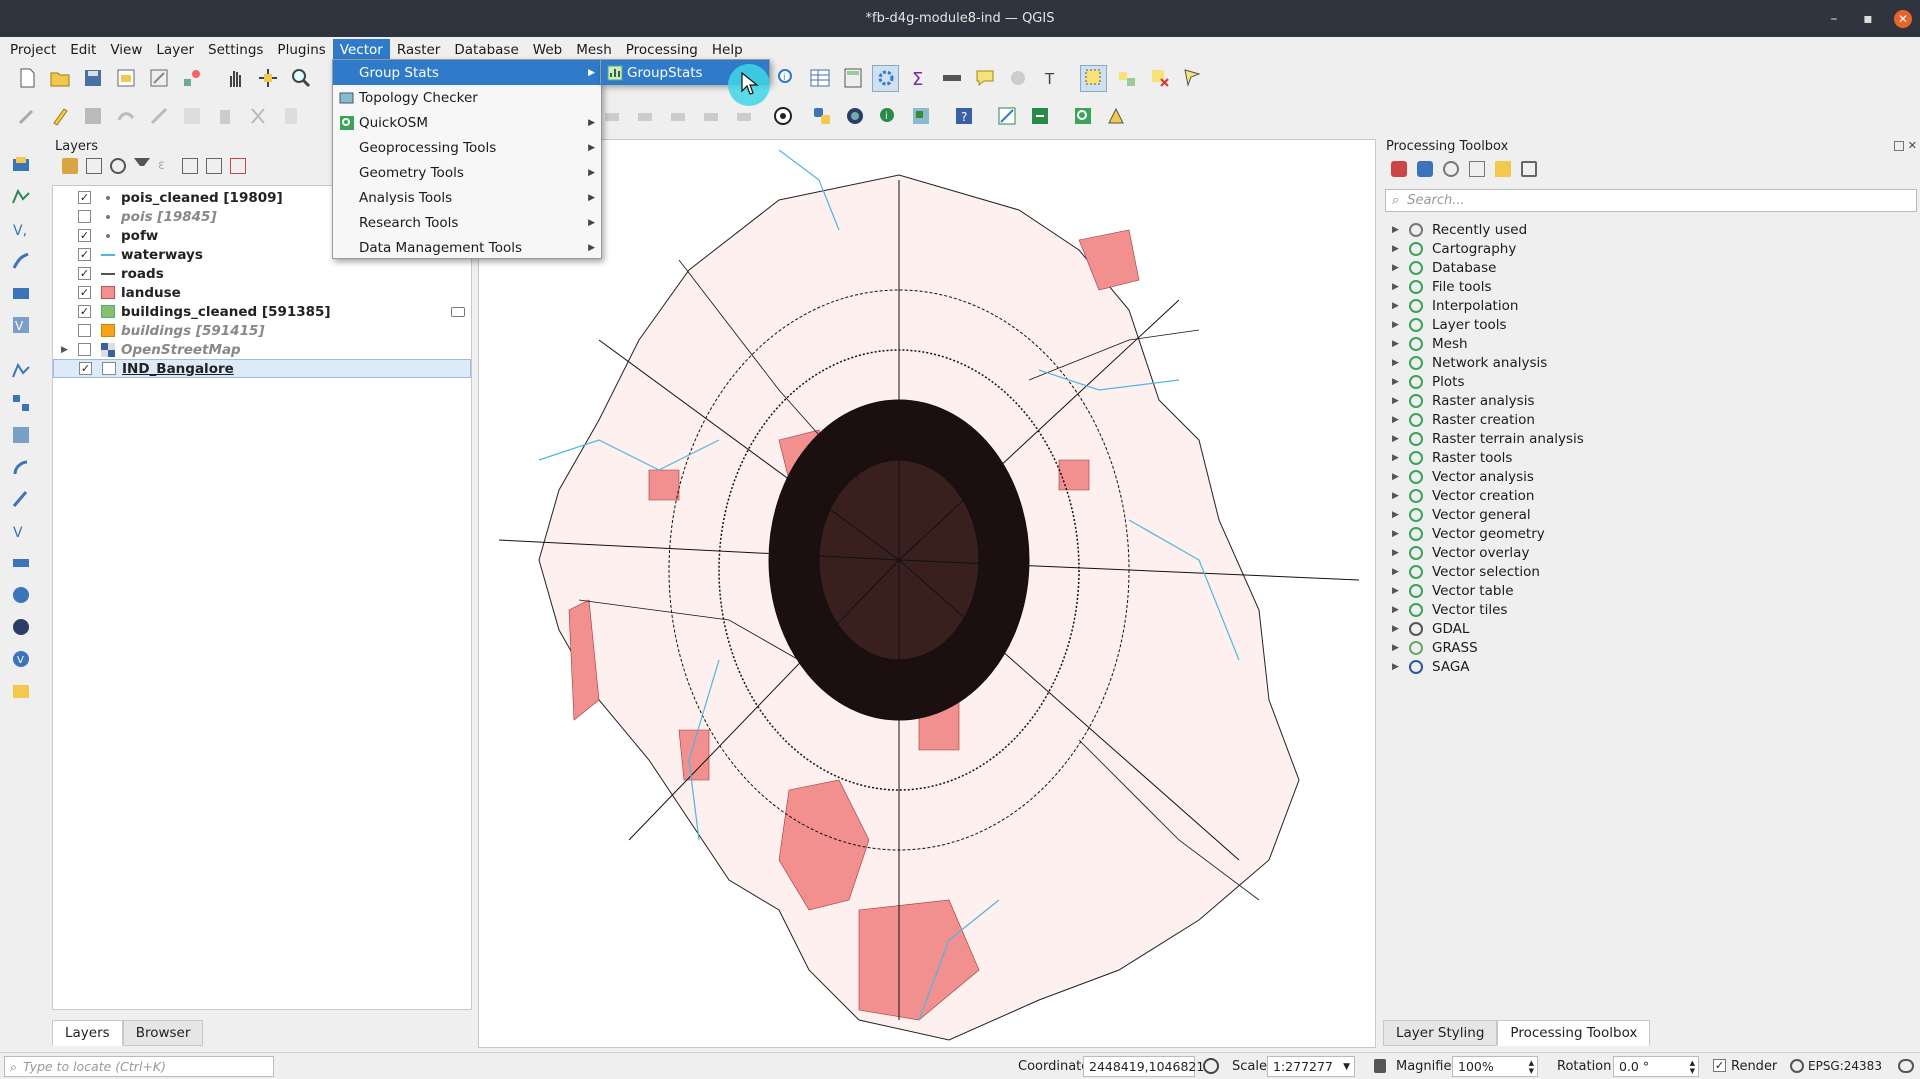 The image size is (1920, 1079). Describe the element at coordinates (21, 403) in the screenshot. I see `new-geopackage-icon` at that location.